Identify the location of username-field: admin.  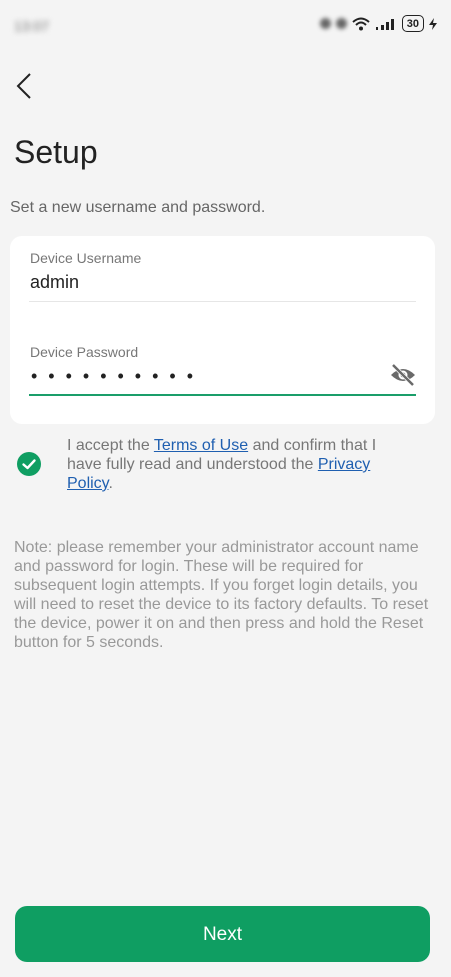
(54, 282).